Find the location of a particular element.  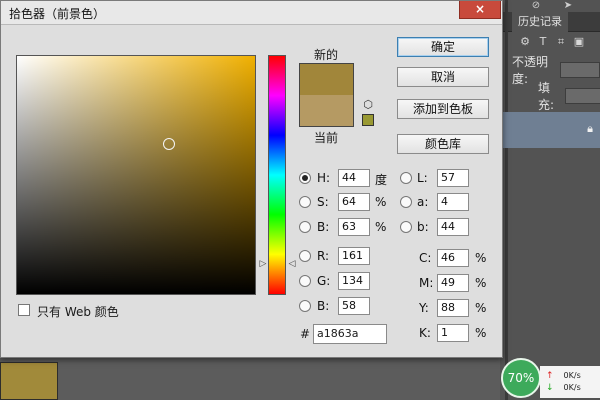

k-label: K: is located at coordinates (425, 333).